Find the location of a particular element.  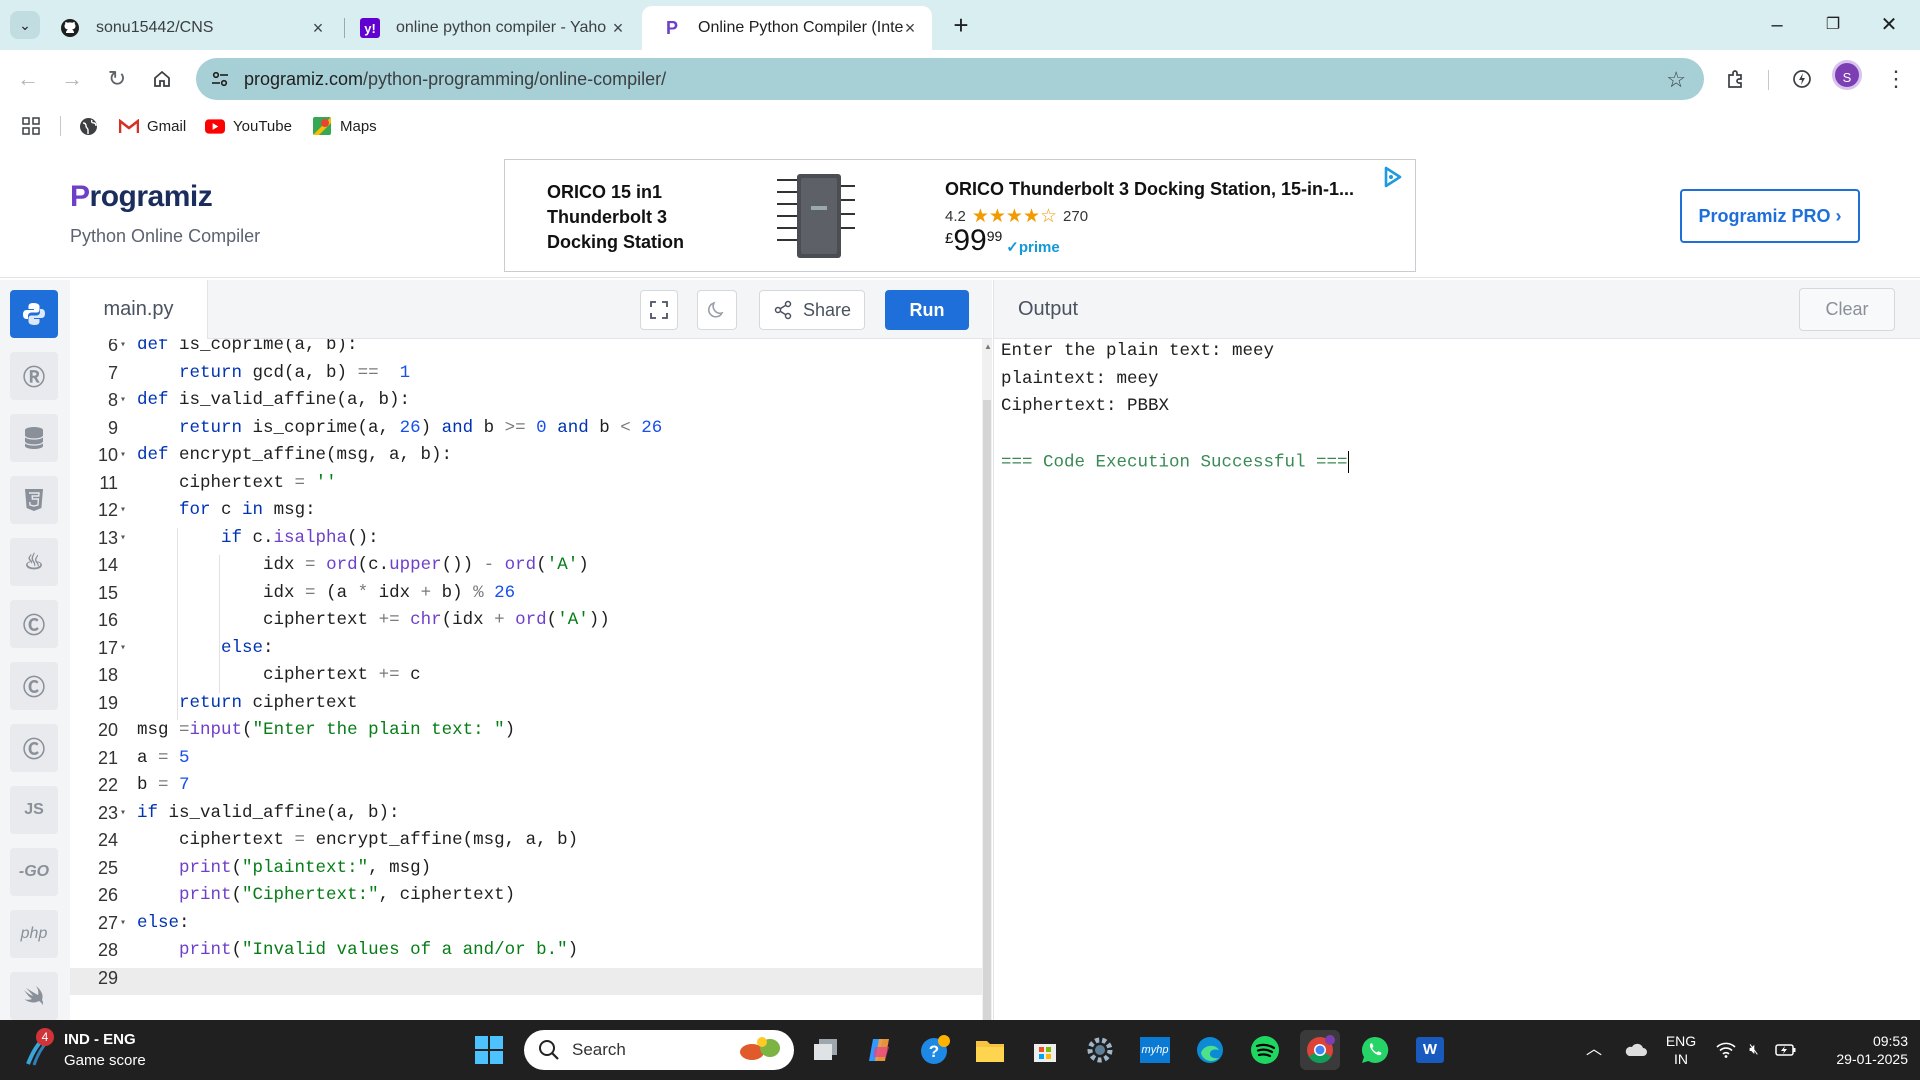

more-menu-icon: ⋮ is located at coordinates (1896, 79).